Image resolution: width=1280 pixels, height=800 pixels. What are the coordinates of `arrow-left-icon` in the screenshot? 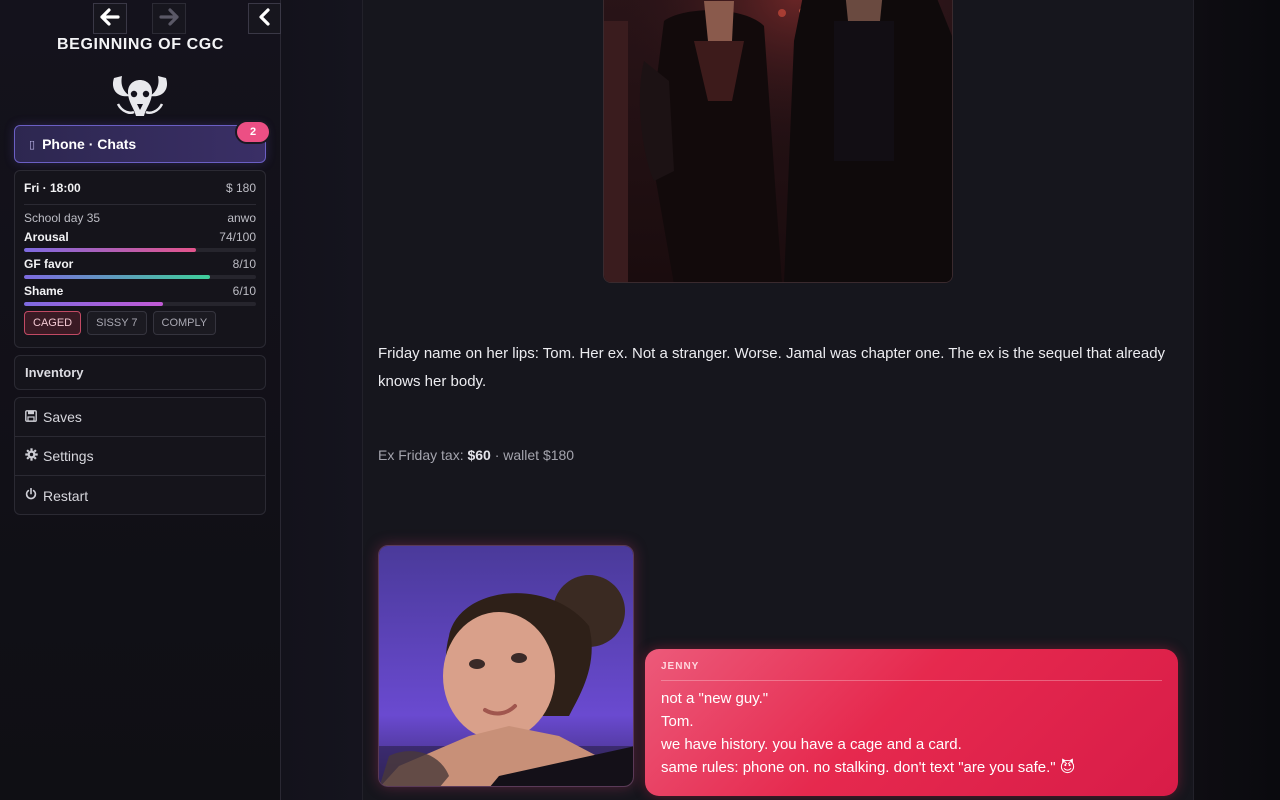 It's located at (110, 19).